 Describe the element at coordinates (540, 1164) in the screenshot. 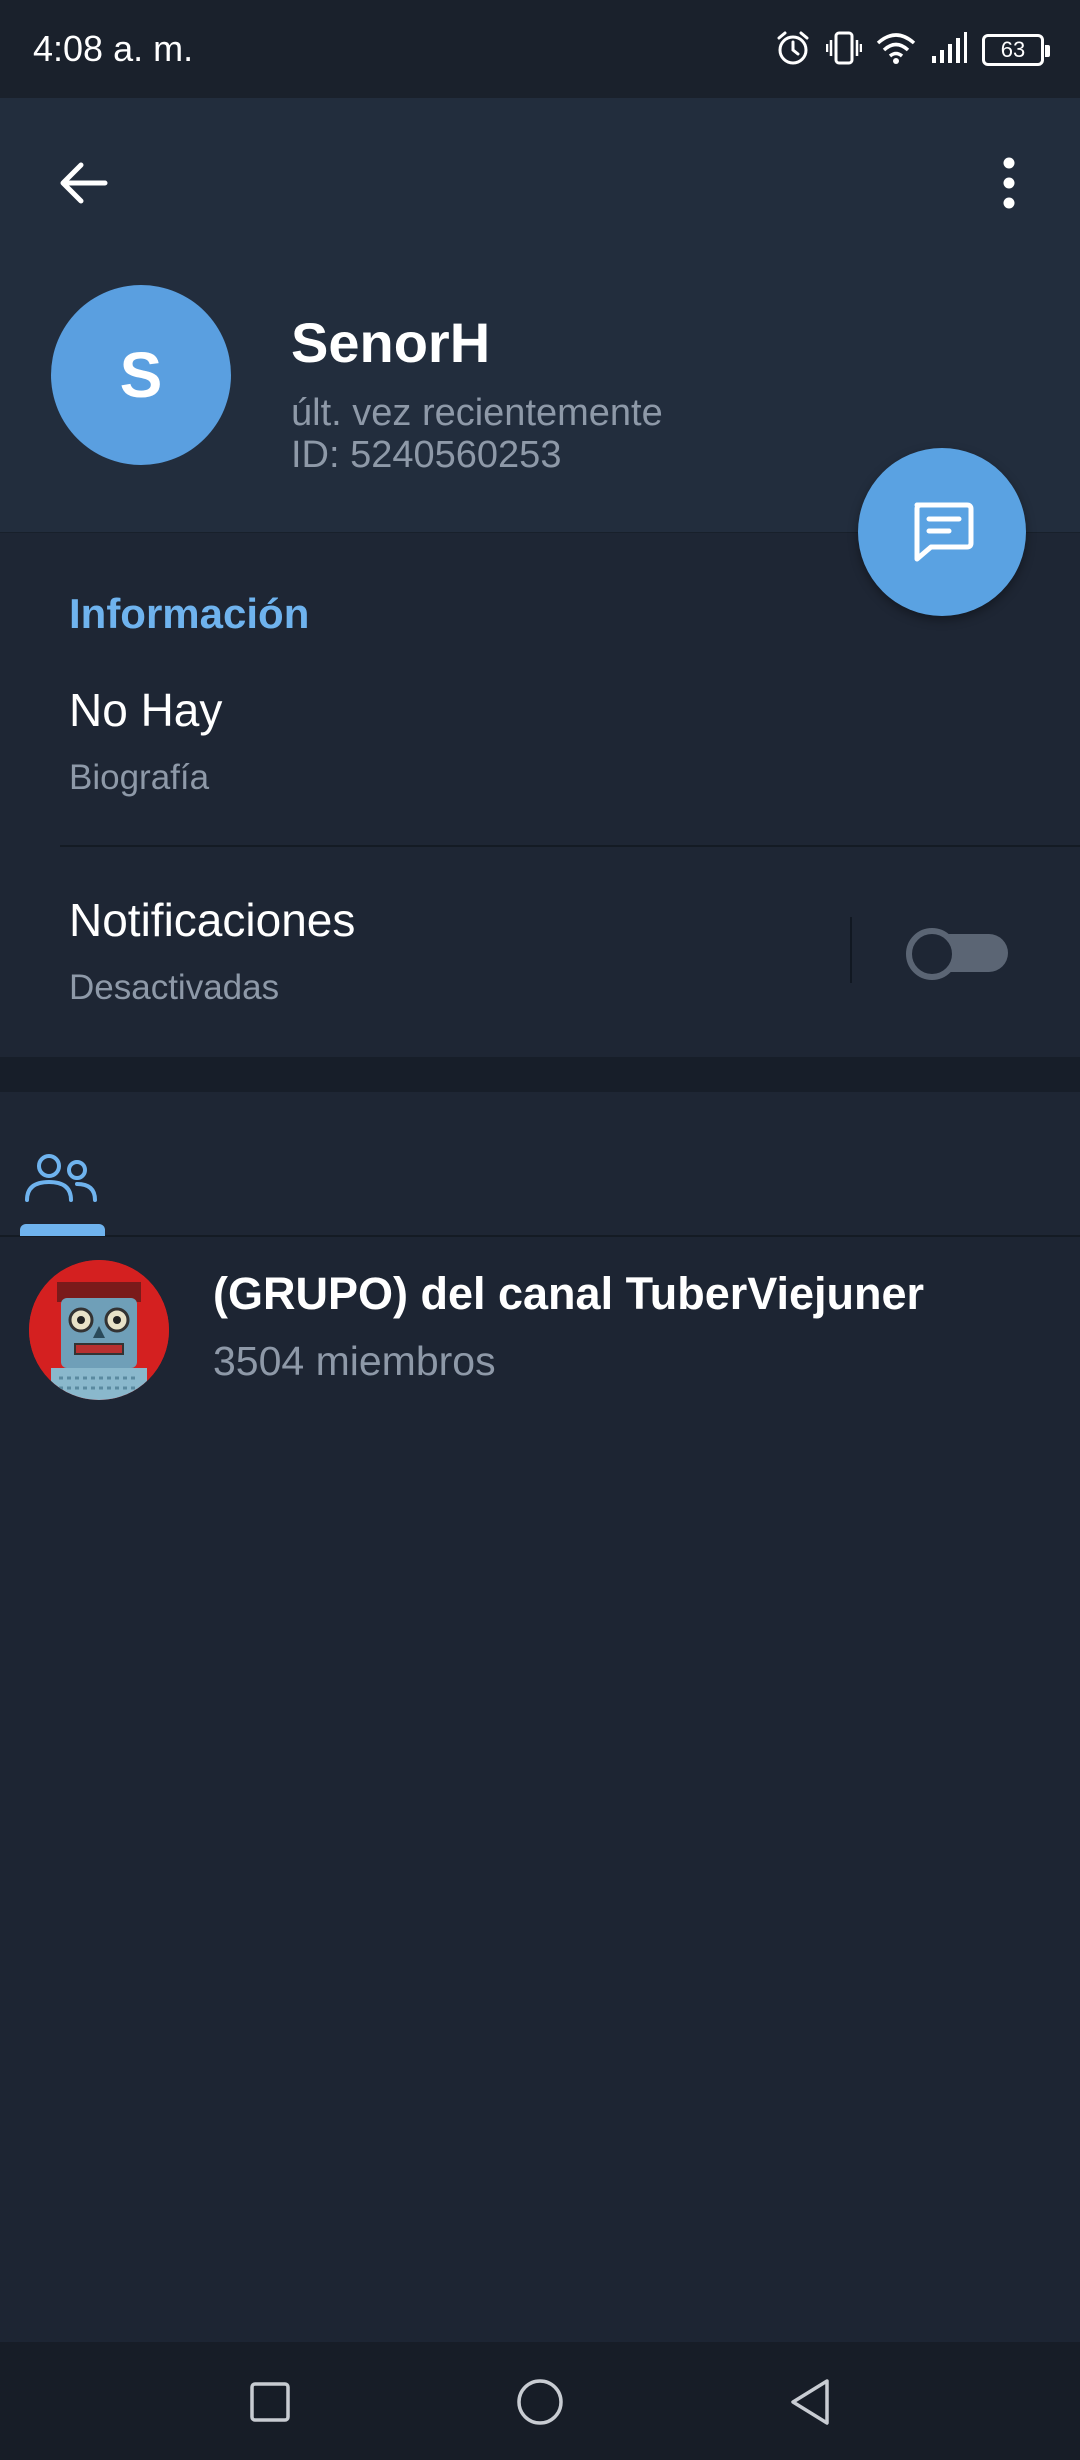

I see `shared-tabs-bar` at that location.